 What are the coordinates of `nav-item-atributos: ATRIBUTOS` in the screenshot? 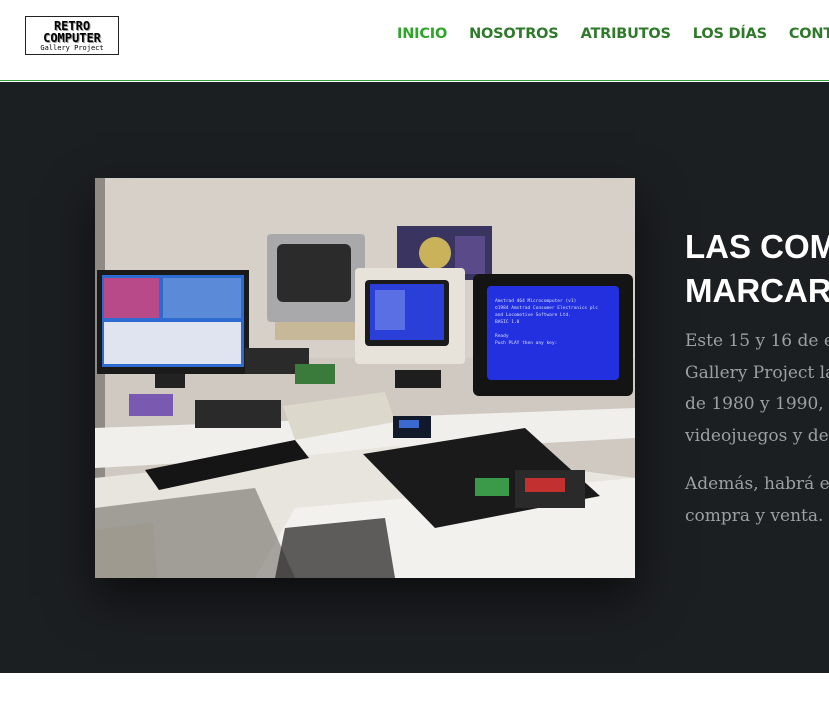 It's located at (626, 36).